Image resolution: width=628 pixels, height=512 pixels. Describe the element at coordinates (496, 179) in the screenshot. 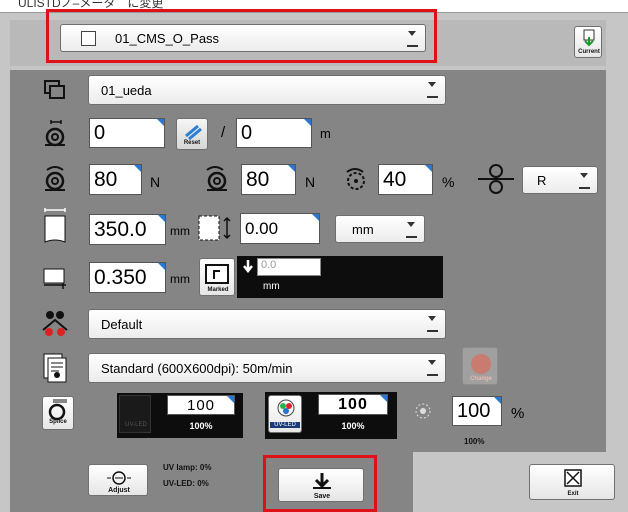

I see `winding-direction-icon` at that location.